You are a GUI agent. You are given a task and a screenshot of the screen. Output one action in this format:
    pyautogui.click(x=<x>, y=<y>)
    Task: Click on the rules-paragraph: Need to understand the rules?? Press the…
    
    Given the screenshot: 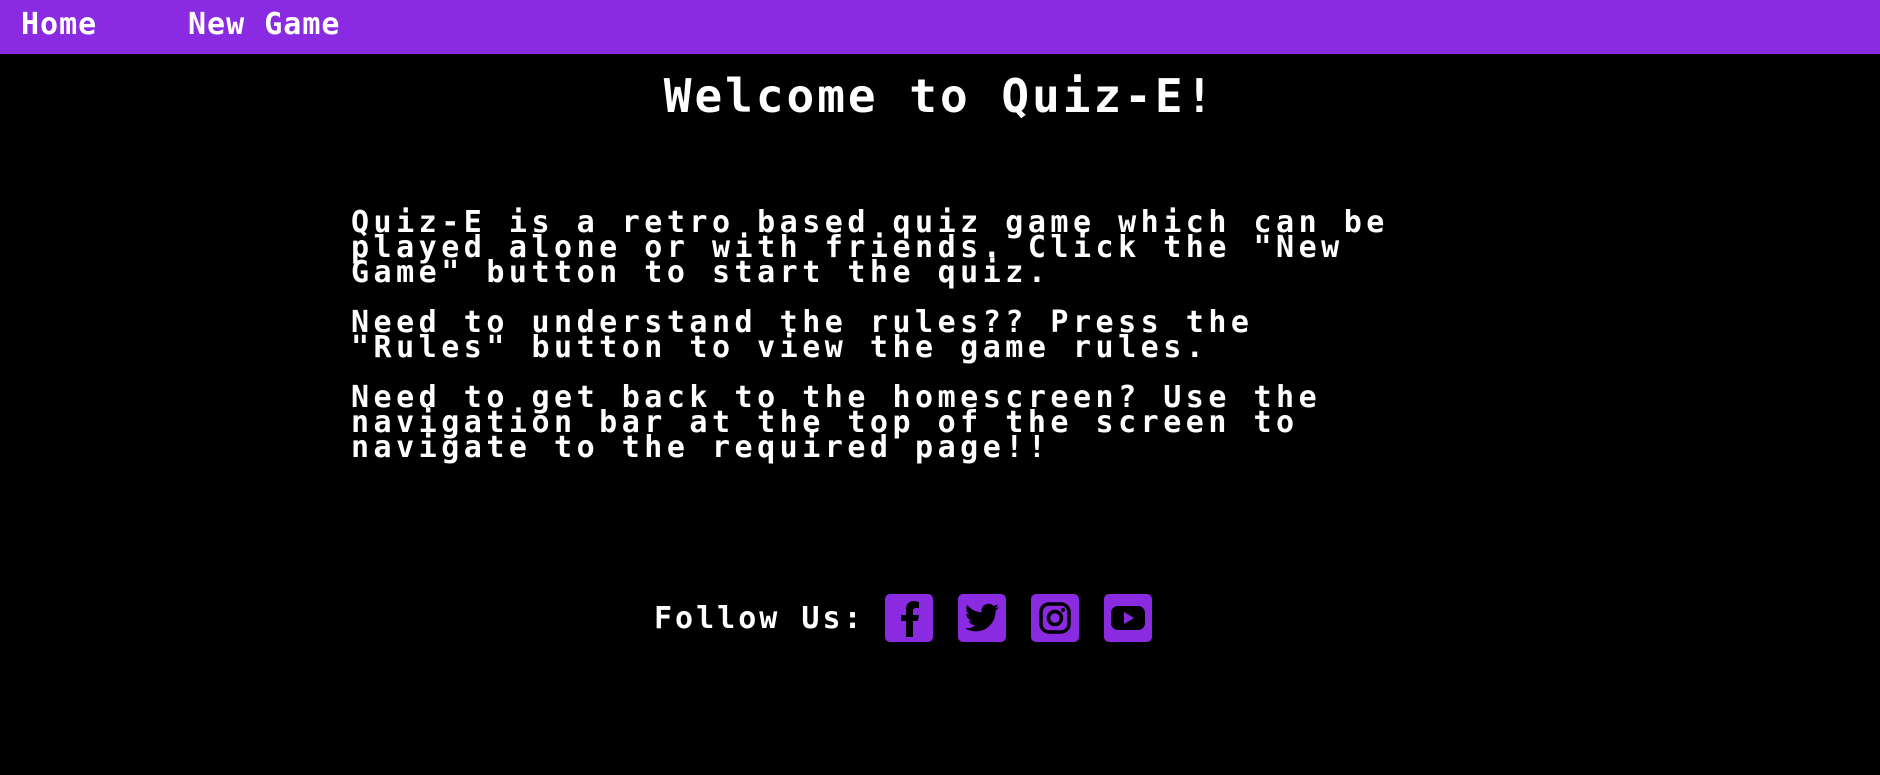 What is the action you would take?
    pyautogui.click(x=941, y=336)
    